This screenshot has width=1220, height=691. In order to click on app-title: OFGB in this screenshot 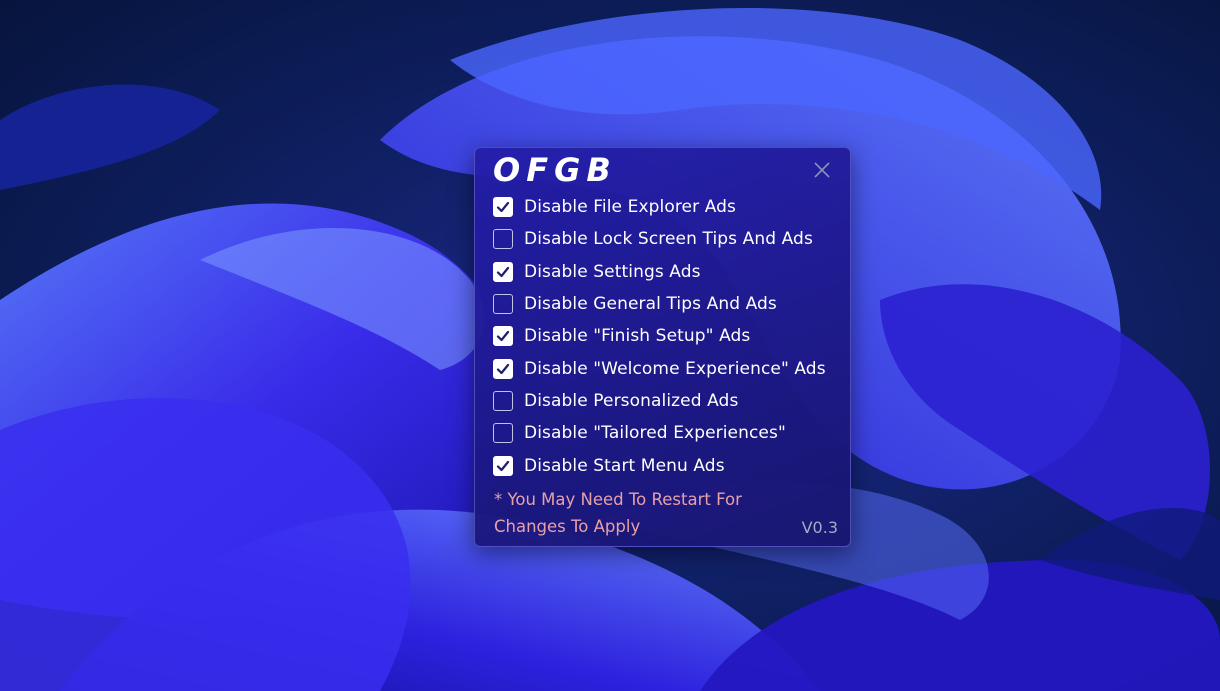, I will do `click(555, 169)`.